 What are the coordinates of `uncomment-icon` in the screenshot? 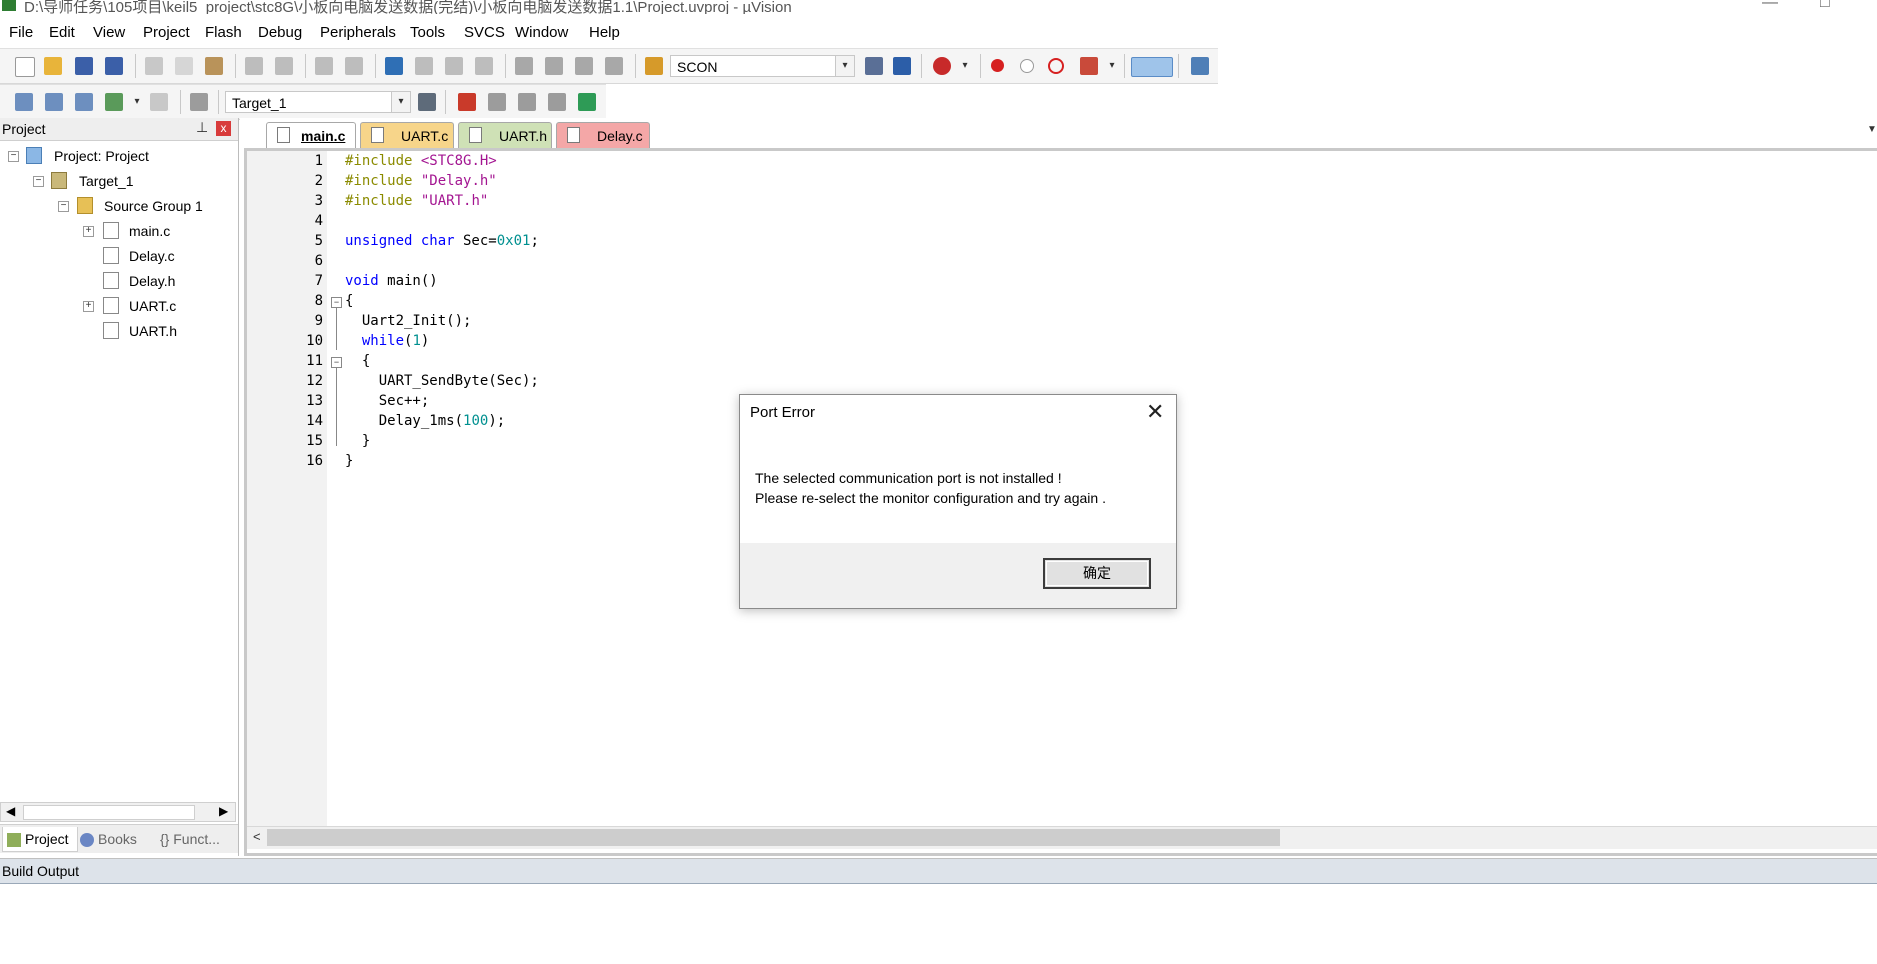 It's located at (614, 66).